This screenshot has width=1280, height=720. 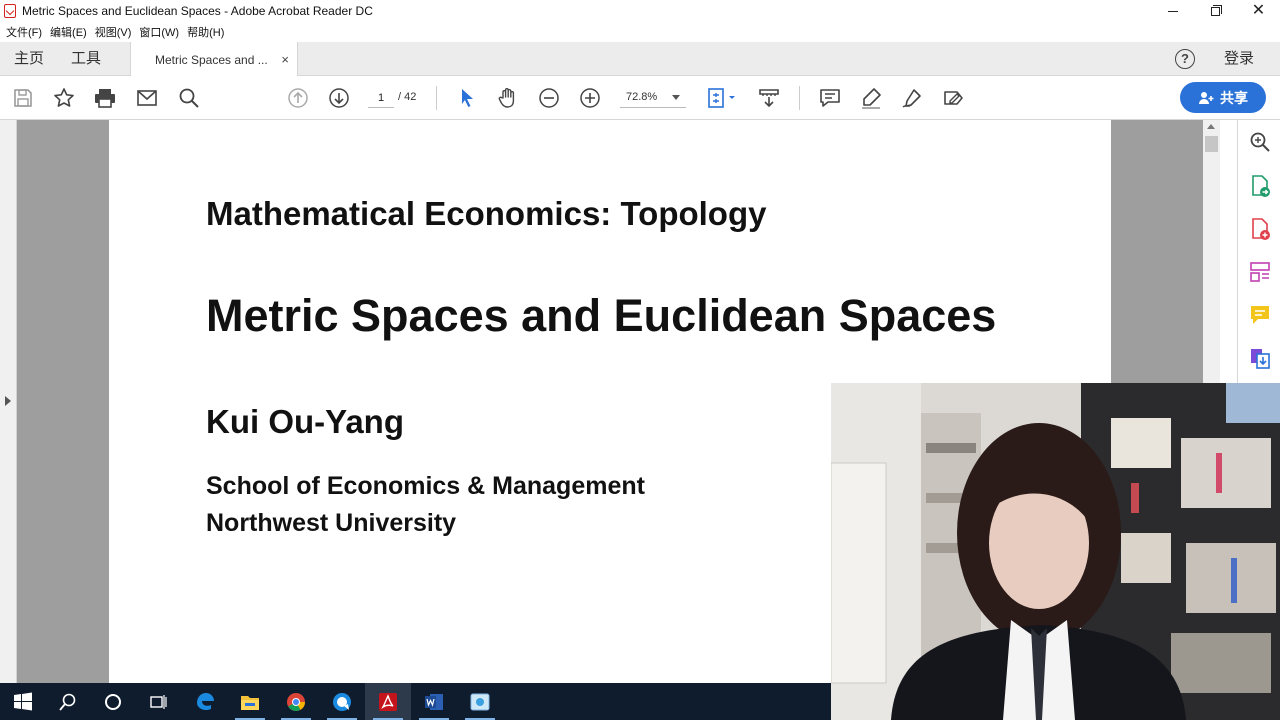 I want to click on zoom-out-icon, so click(x=549, y=98).